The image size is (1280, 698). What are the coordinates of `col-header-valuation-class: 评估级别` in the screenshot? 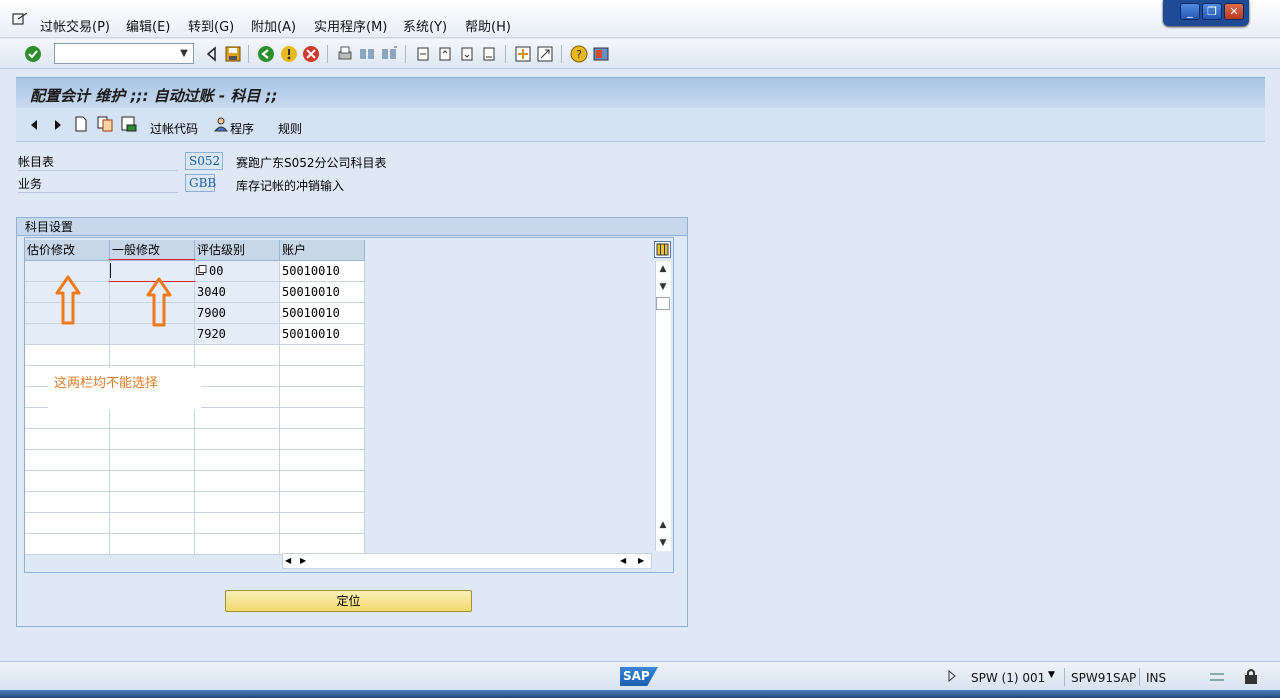 It's located at (237, 250).